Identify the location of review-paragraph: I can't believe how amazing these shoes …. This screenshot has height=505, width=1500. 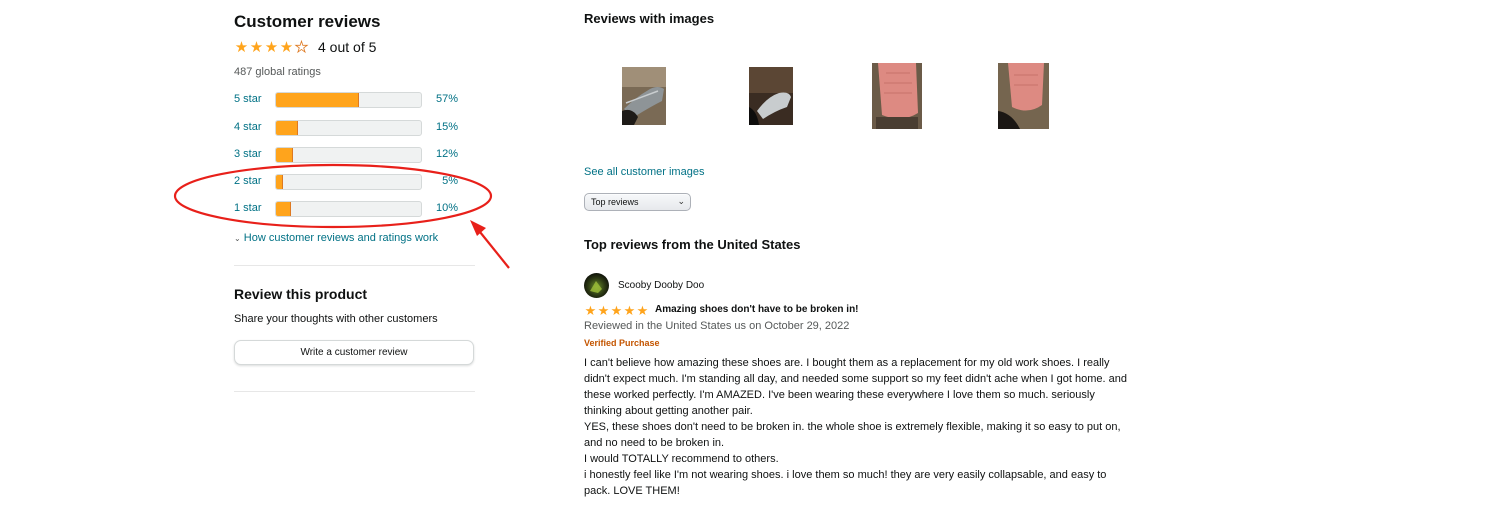
(855, 387).